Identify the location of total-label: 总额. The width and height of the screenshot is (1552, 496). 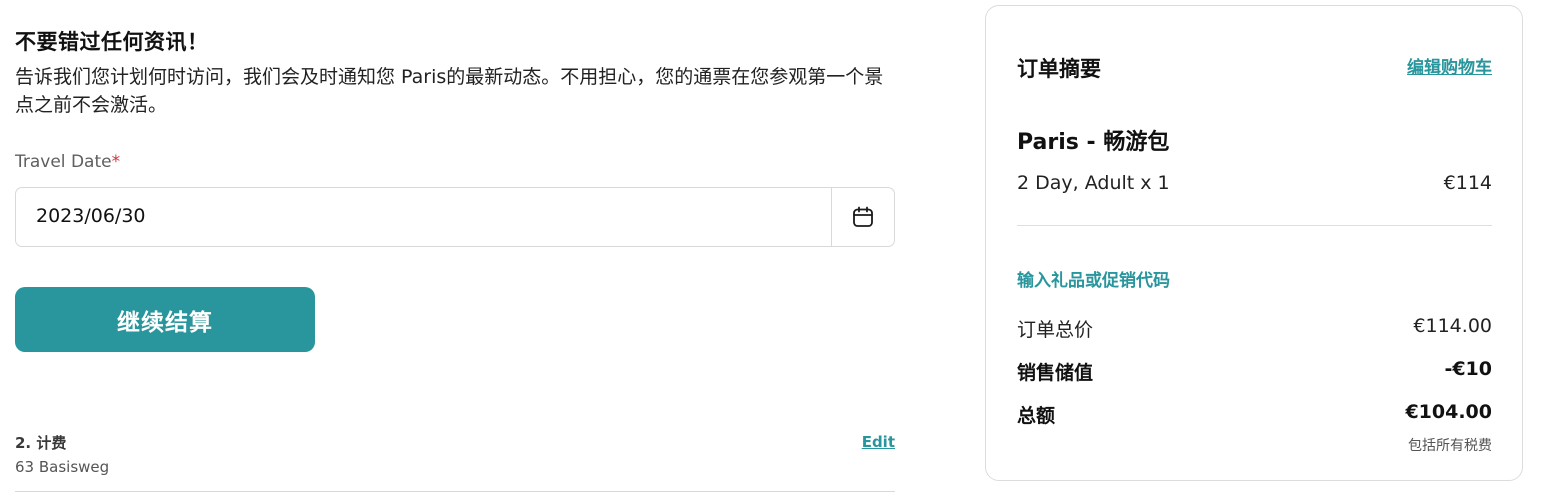
(1036, 416).